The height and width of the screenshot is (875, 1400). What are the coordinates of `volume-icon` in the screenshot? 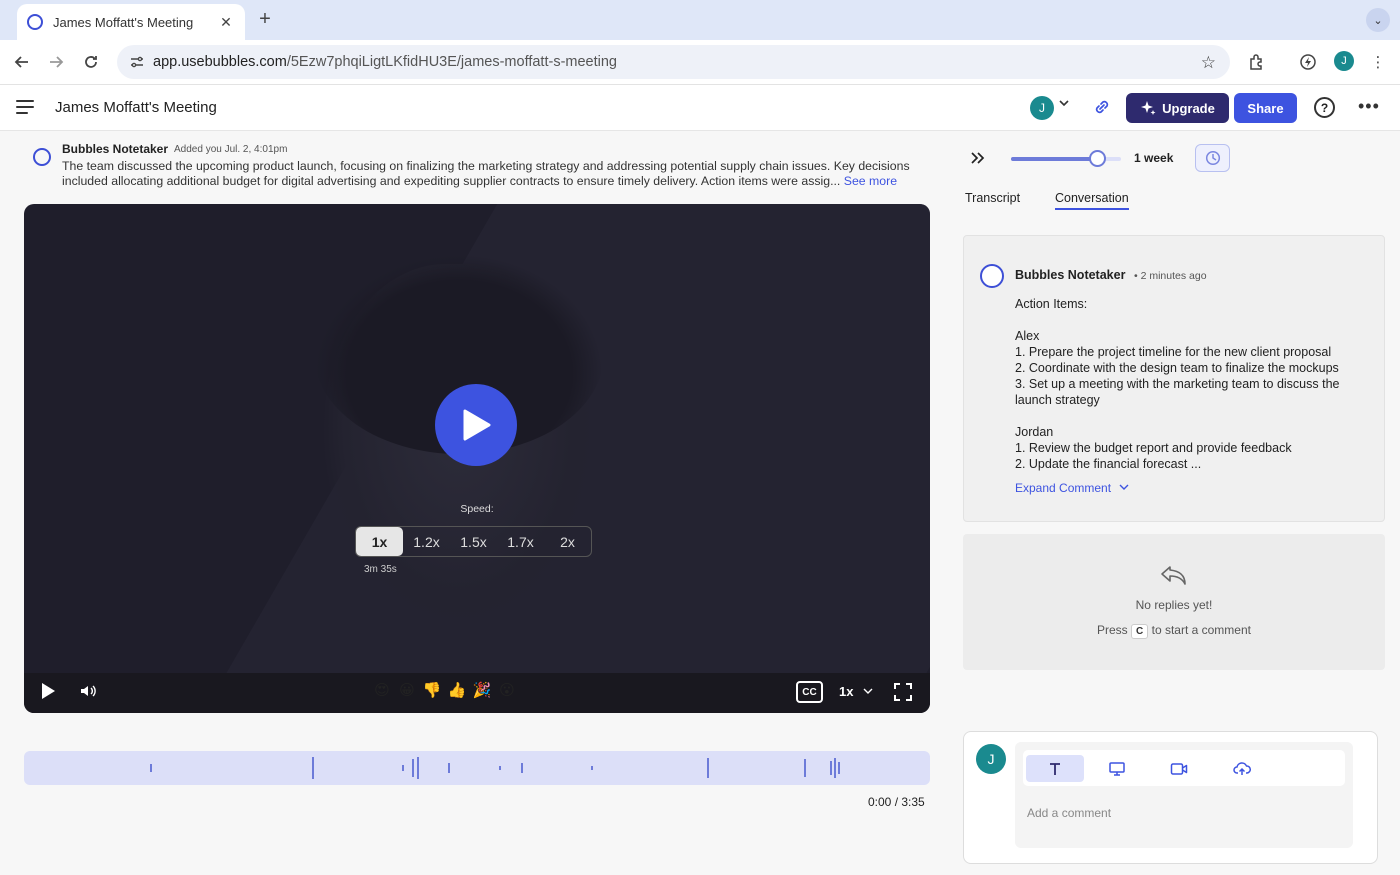 It's located at (88, 691).